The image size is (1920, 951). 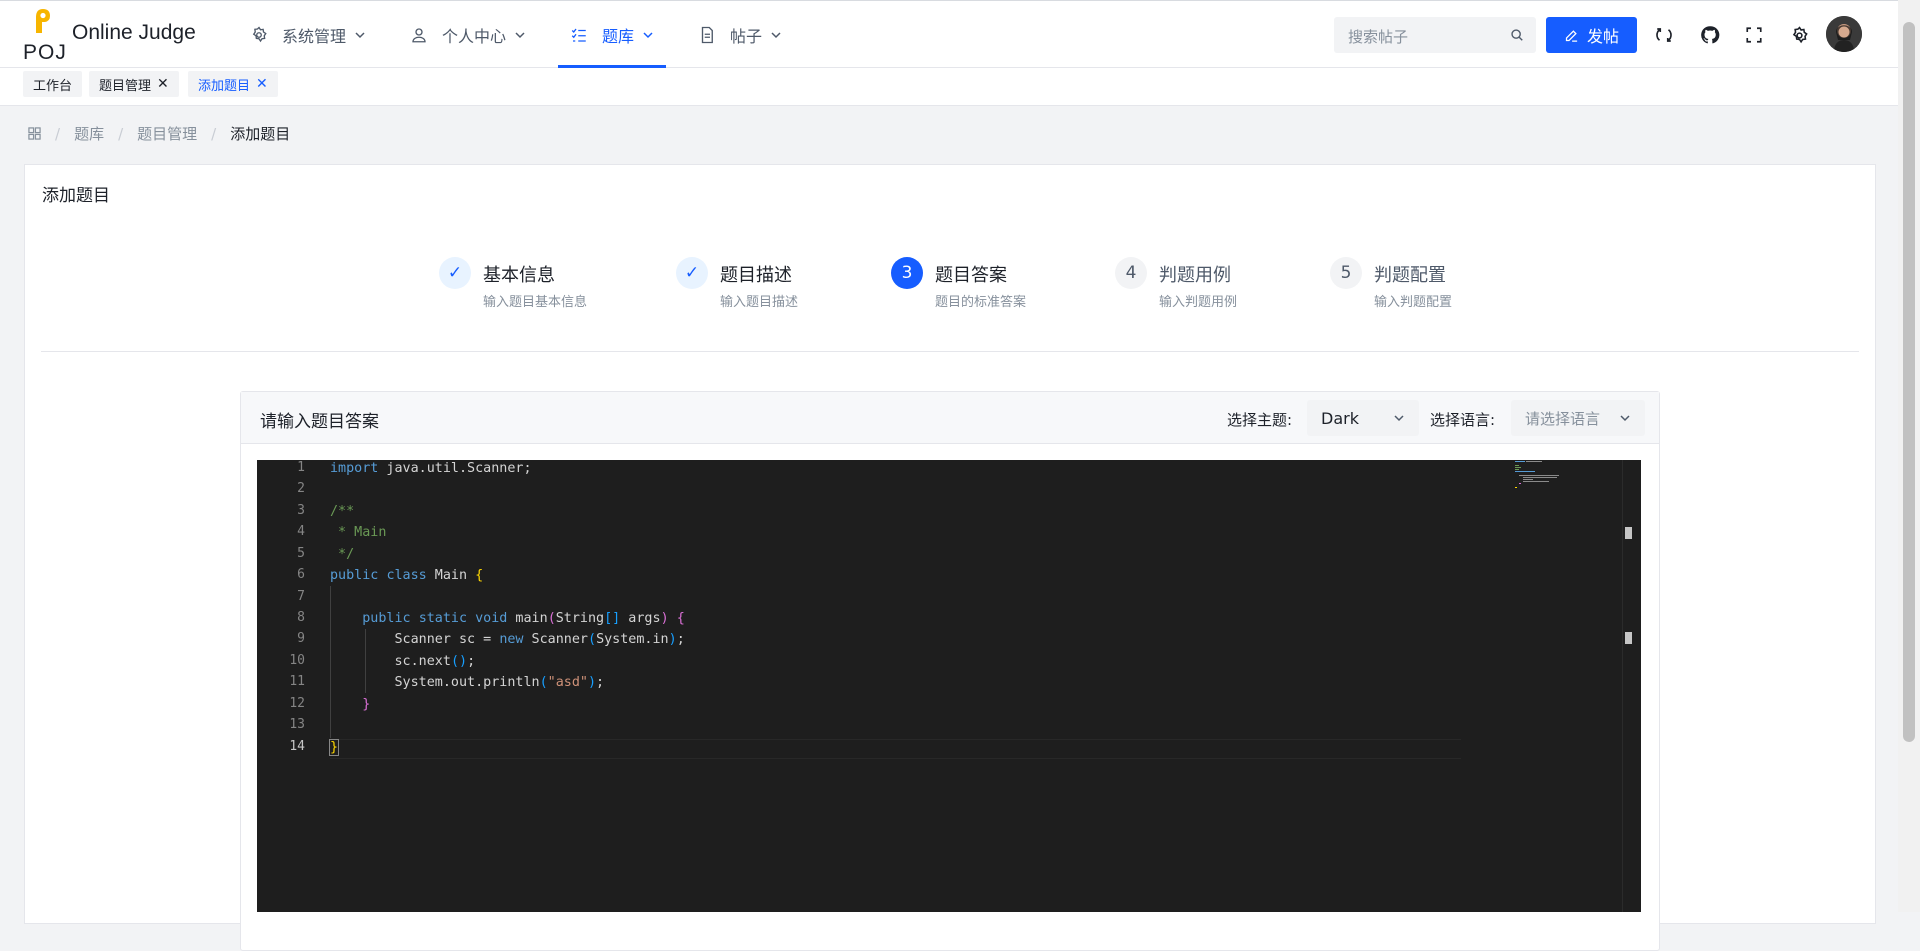 I want to click on theme-value: Dark, so click(x=1340, y=418).